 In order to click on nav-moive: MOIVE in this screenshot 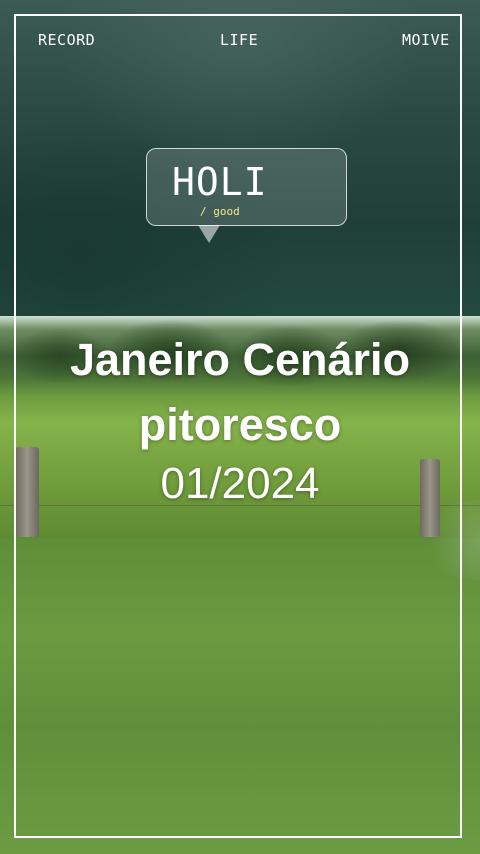, I will do `click(426, 40)`.